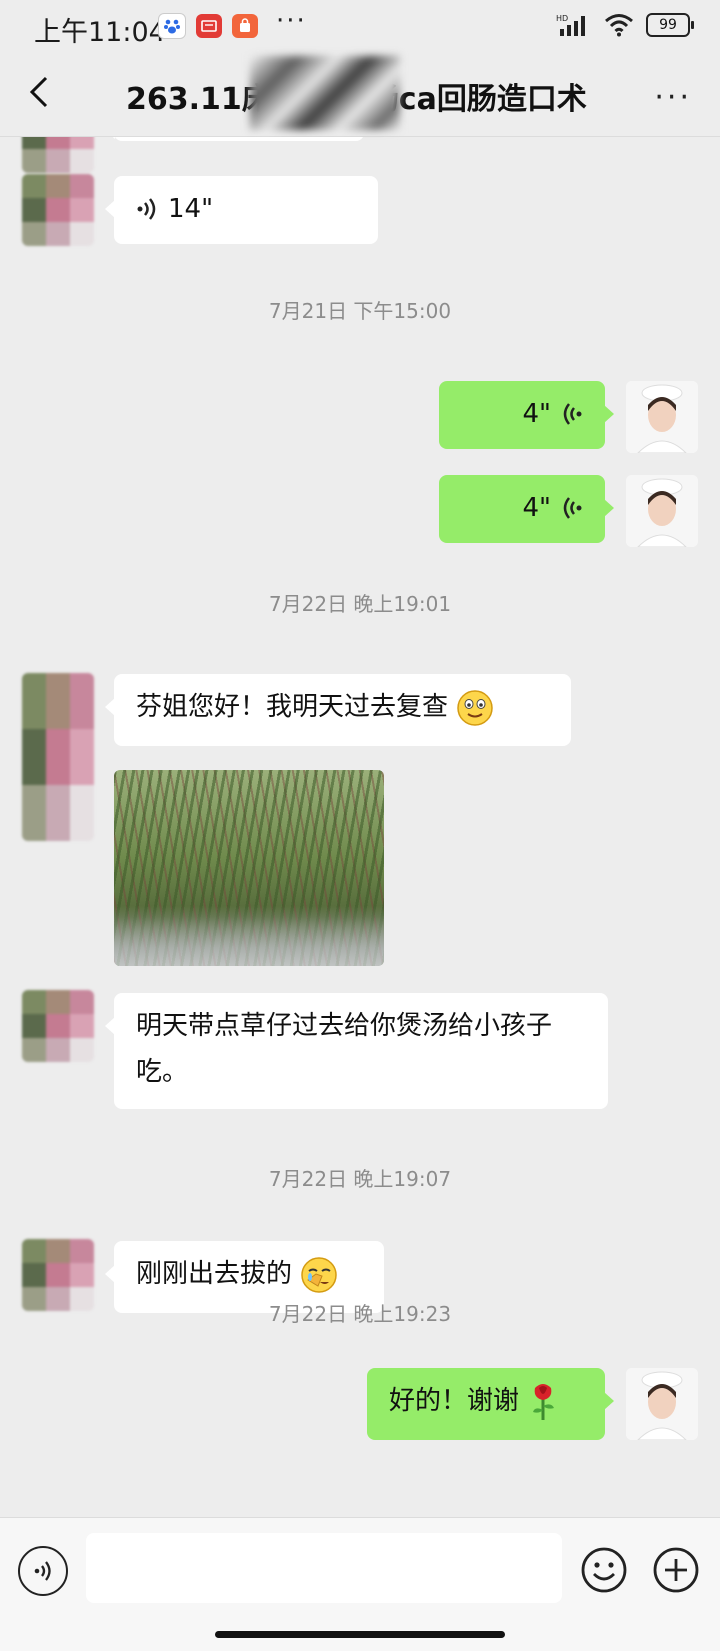 This screenshot has width=720, height=1651. I want to click on text-message-self: 好的！谢谢, so click(490, 1404).